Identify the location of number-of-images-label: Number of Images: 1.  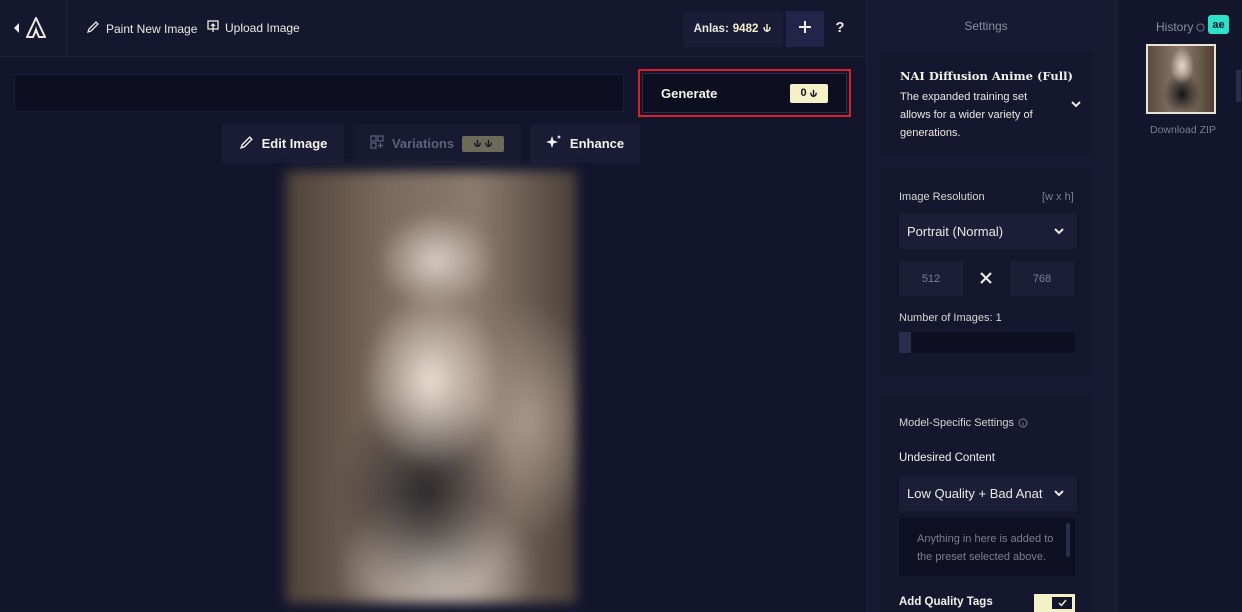
(950, 318).